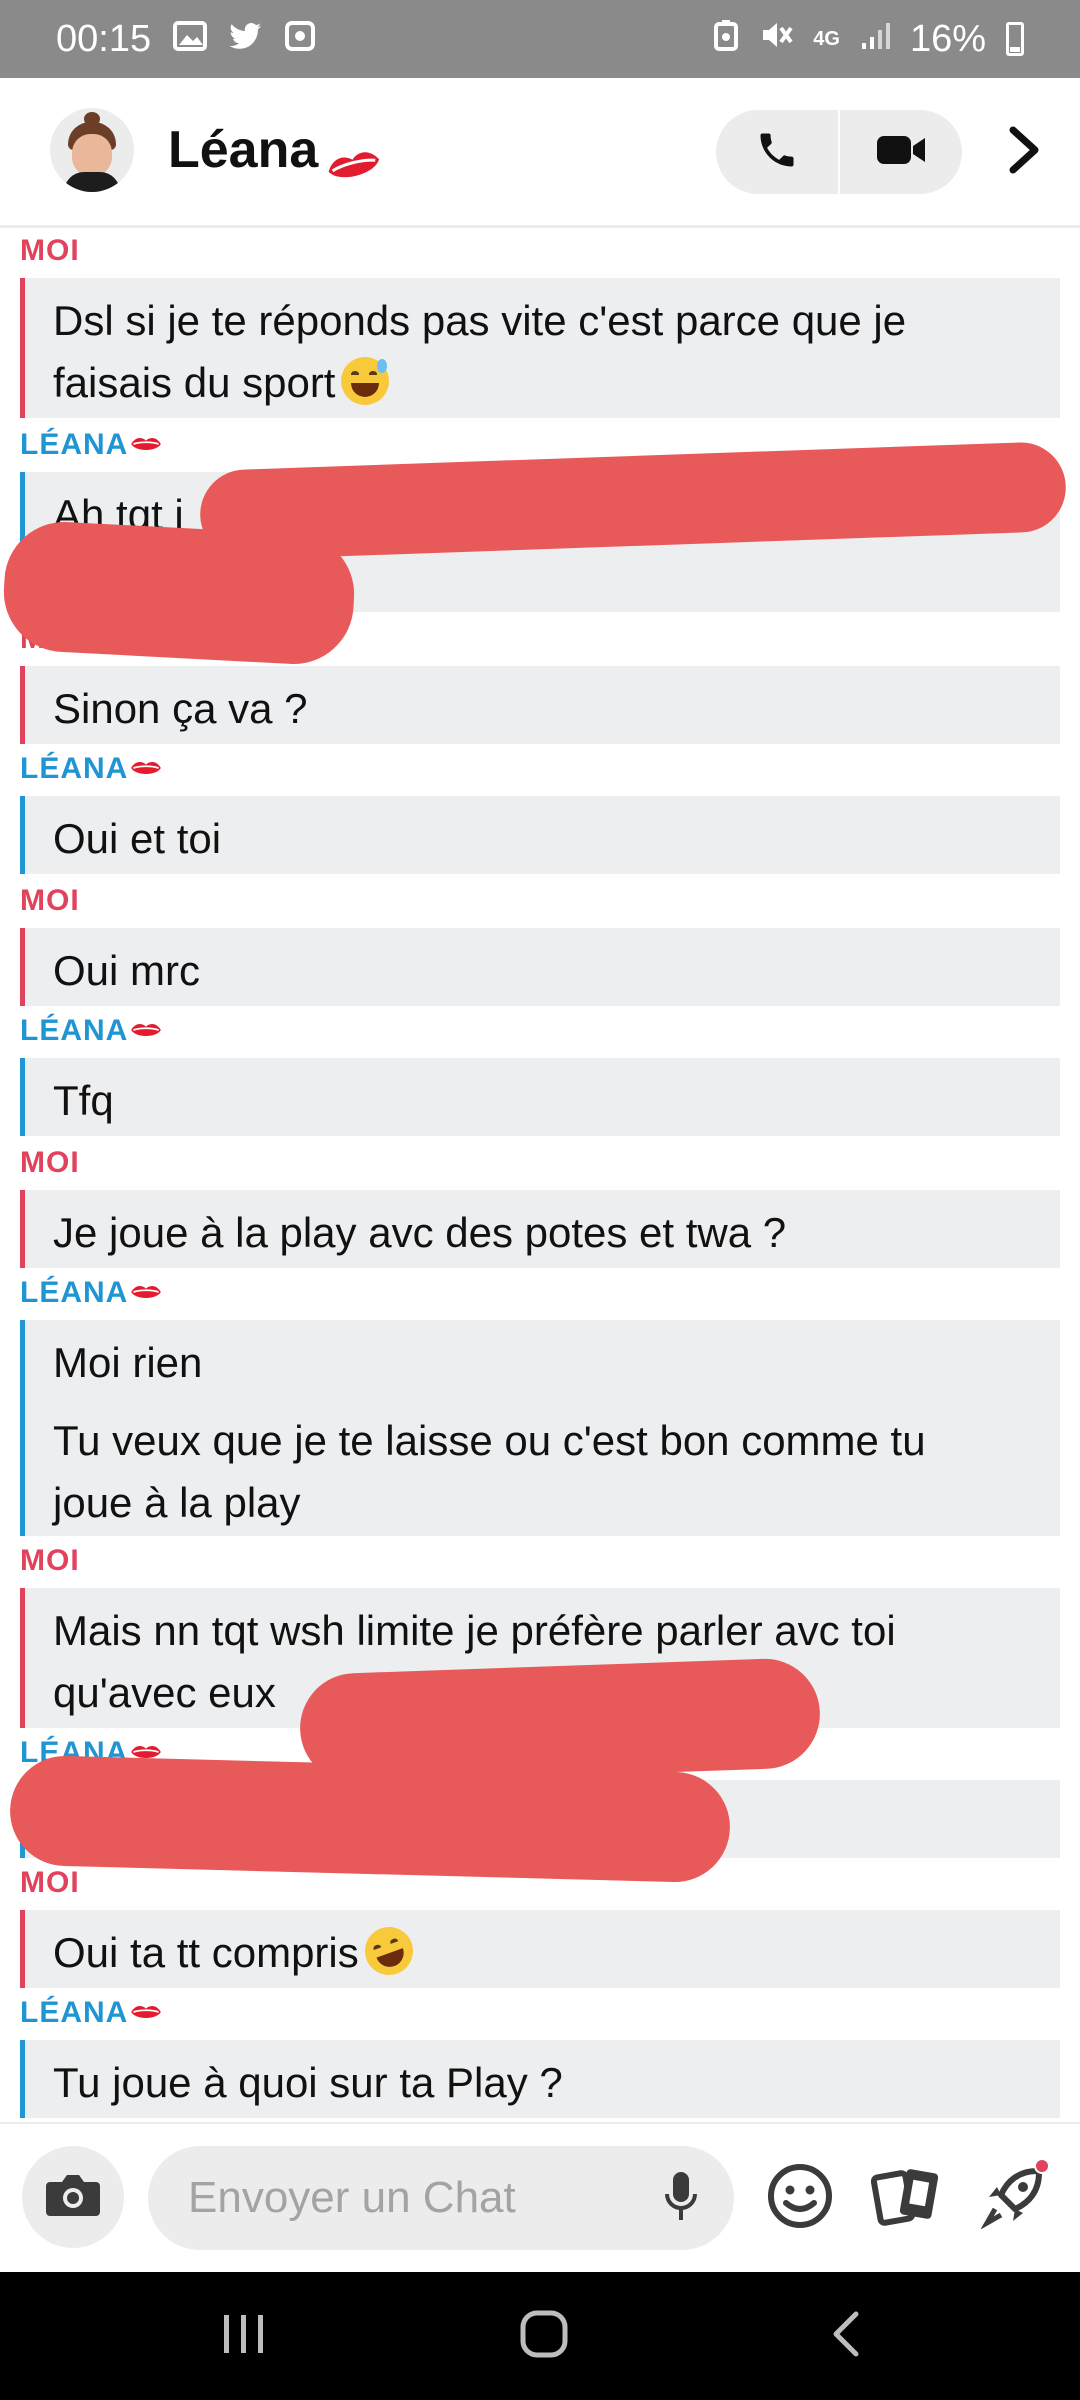  Describe the element at coordinates (420, 1232) in the screenshot. I see `message-text: Je joue à la play avc des potes et twa ?` at that location.